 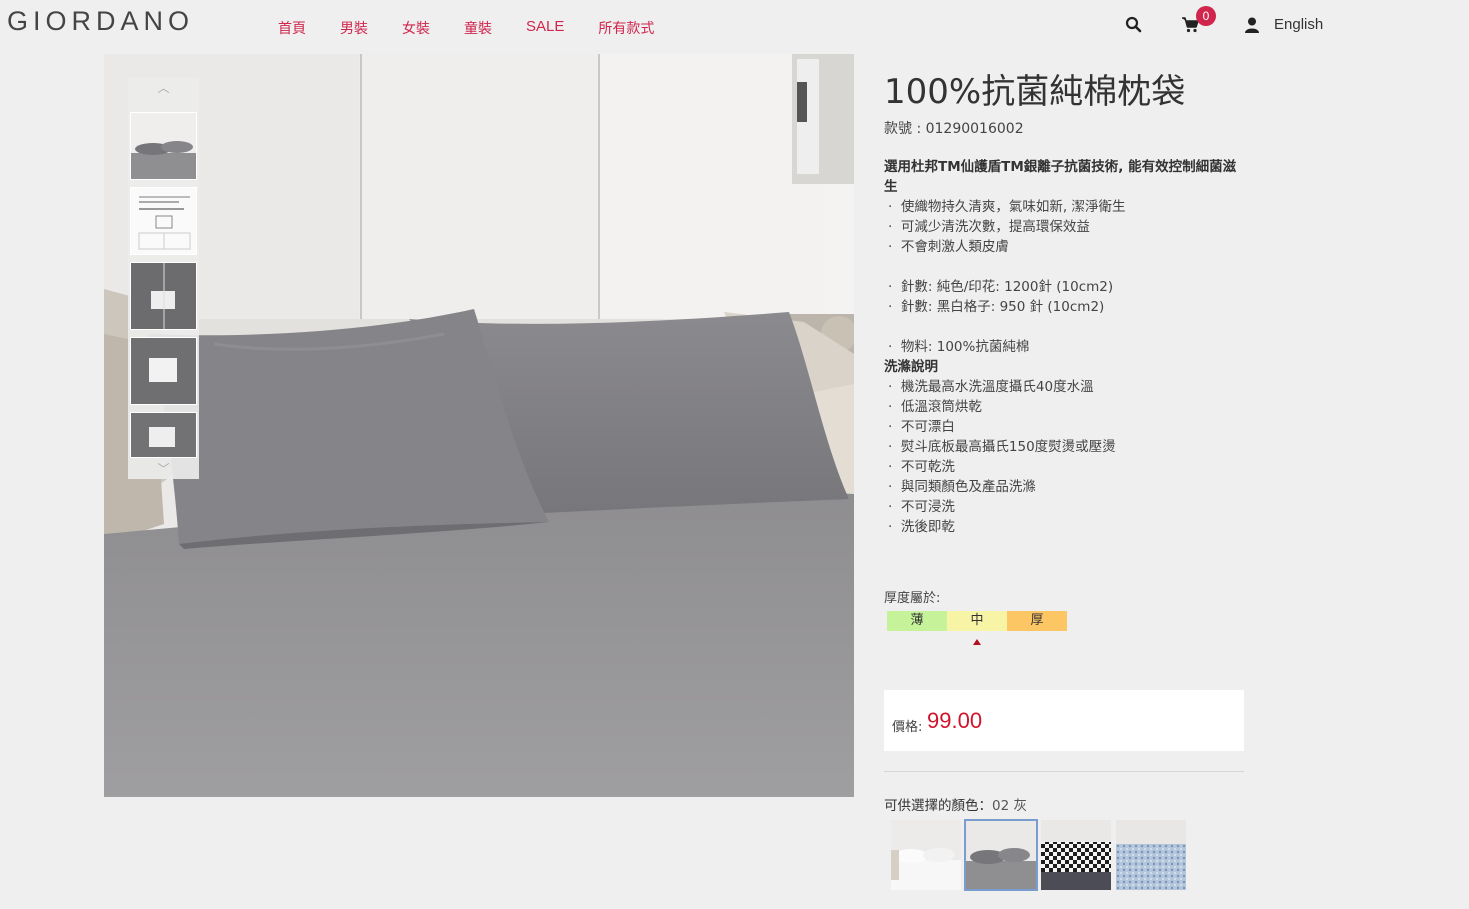 I want to click on description-lead: 選用杜邦TM仙護盾TM銀離子抗菌技術, 能有效控制細菌滋, so click(x=1060, y=167).